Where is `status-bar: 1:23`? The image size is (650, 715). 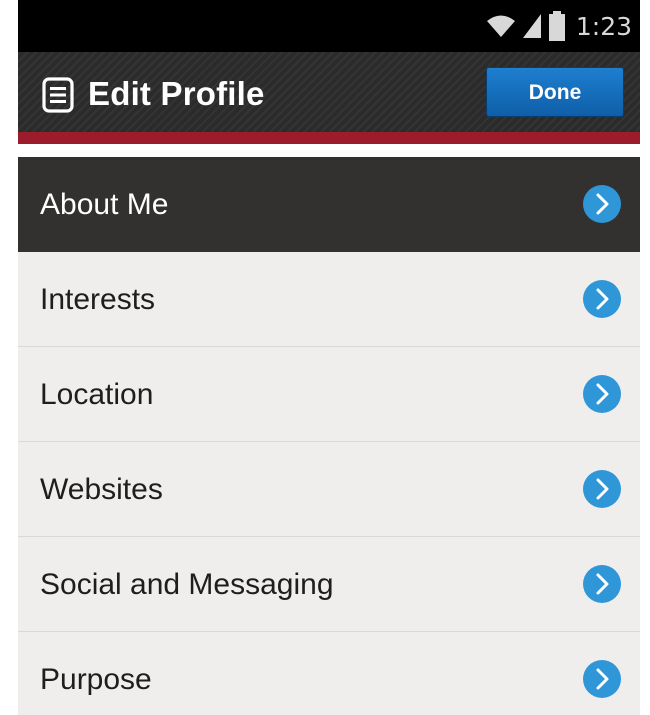 status-bar: 1:23 is located at coordinates (329, 26).